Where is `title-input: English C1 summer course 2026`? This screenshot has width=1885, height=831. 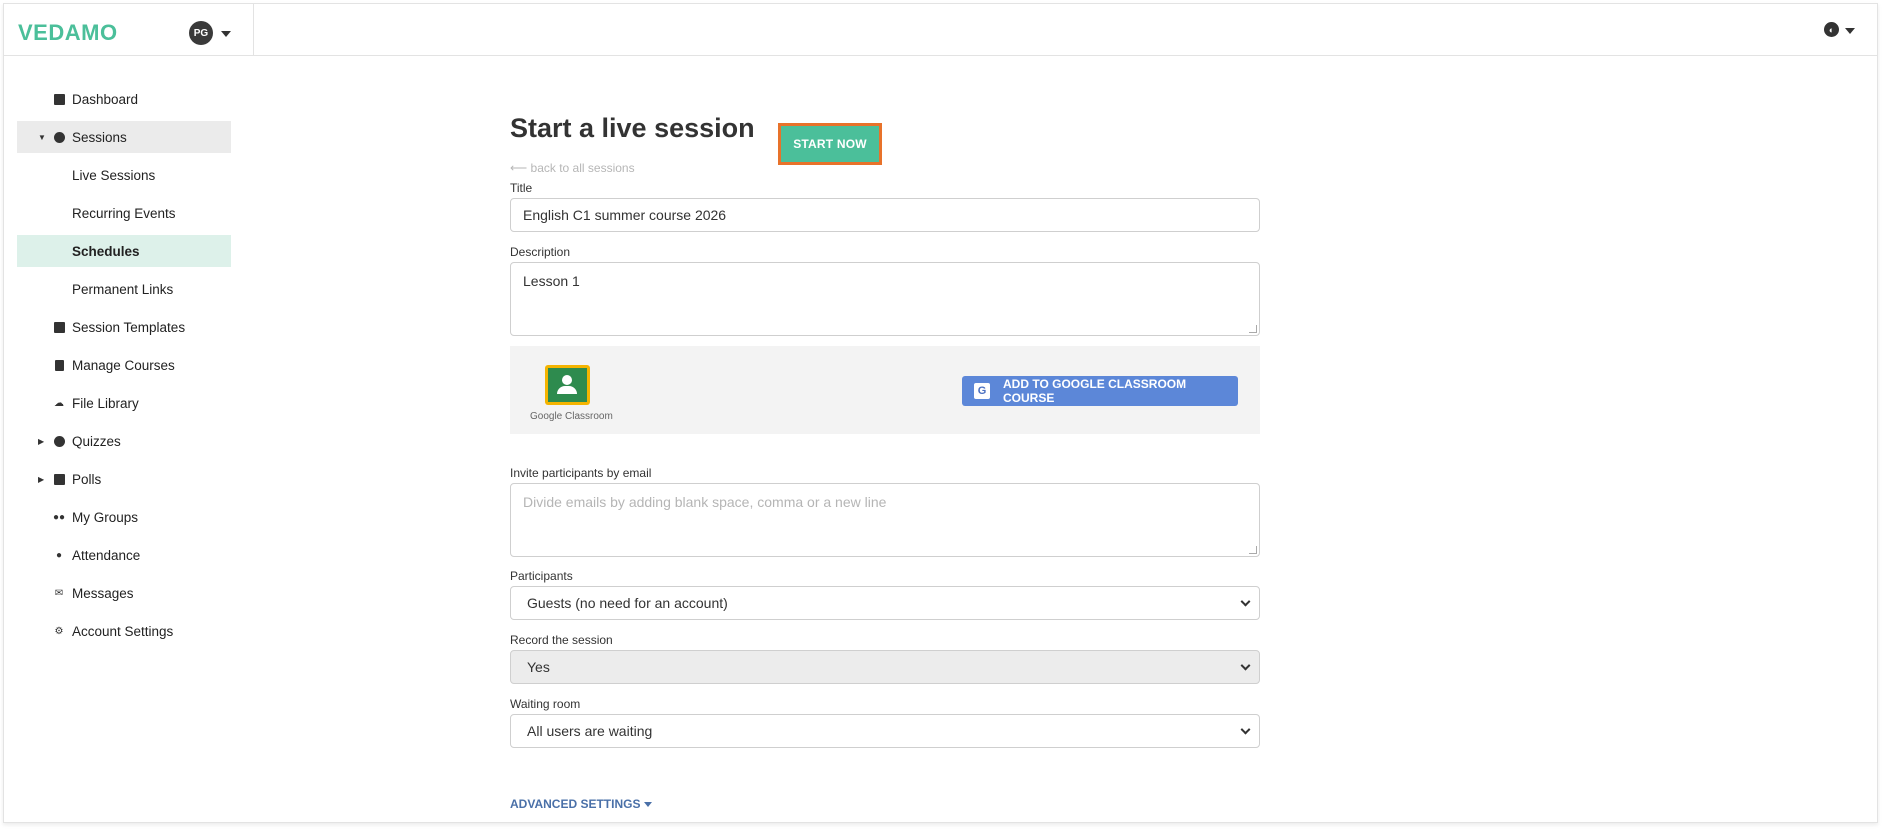 title-input: English C1 summer course 2026 is located at coordinates (885, 215).